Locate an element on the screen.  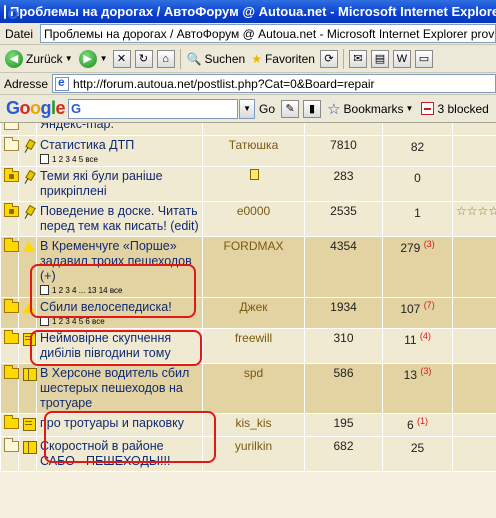
favorites-button: ★ Favoriten is located at coordinates (283, 59).